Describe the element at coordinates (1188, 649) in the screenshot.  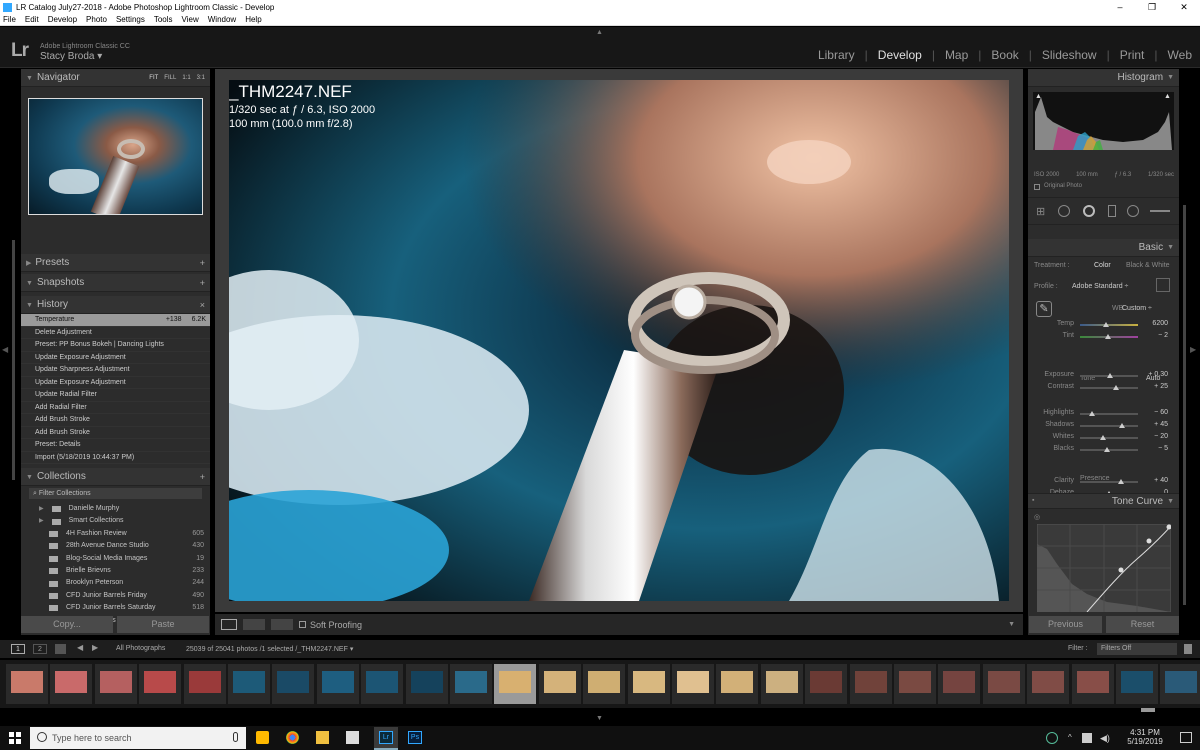
I see `filter-lock-icon` at that location.